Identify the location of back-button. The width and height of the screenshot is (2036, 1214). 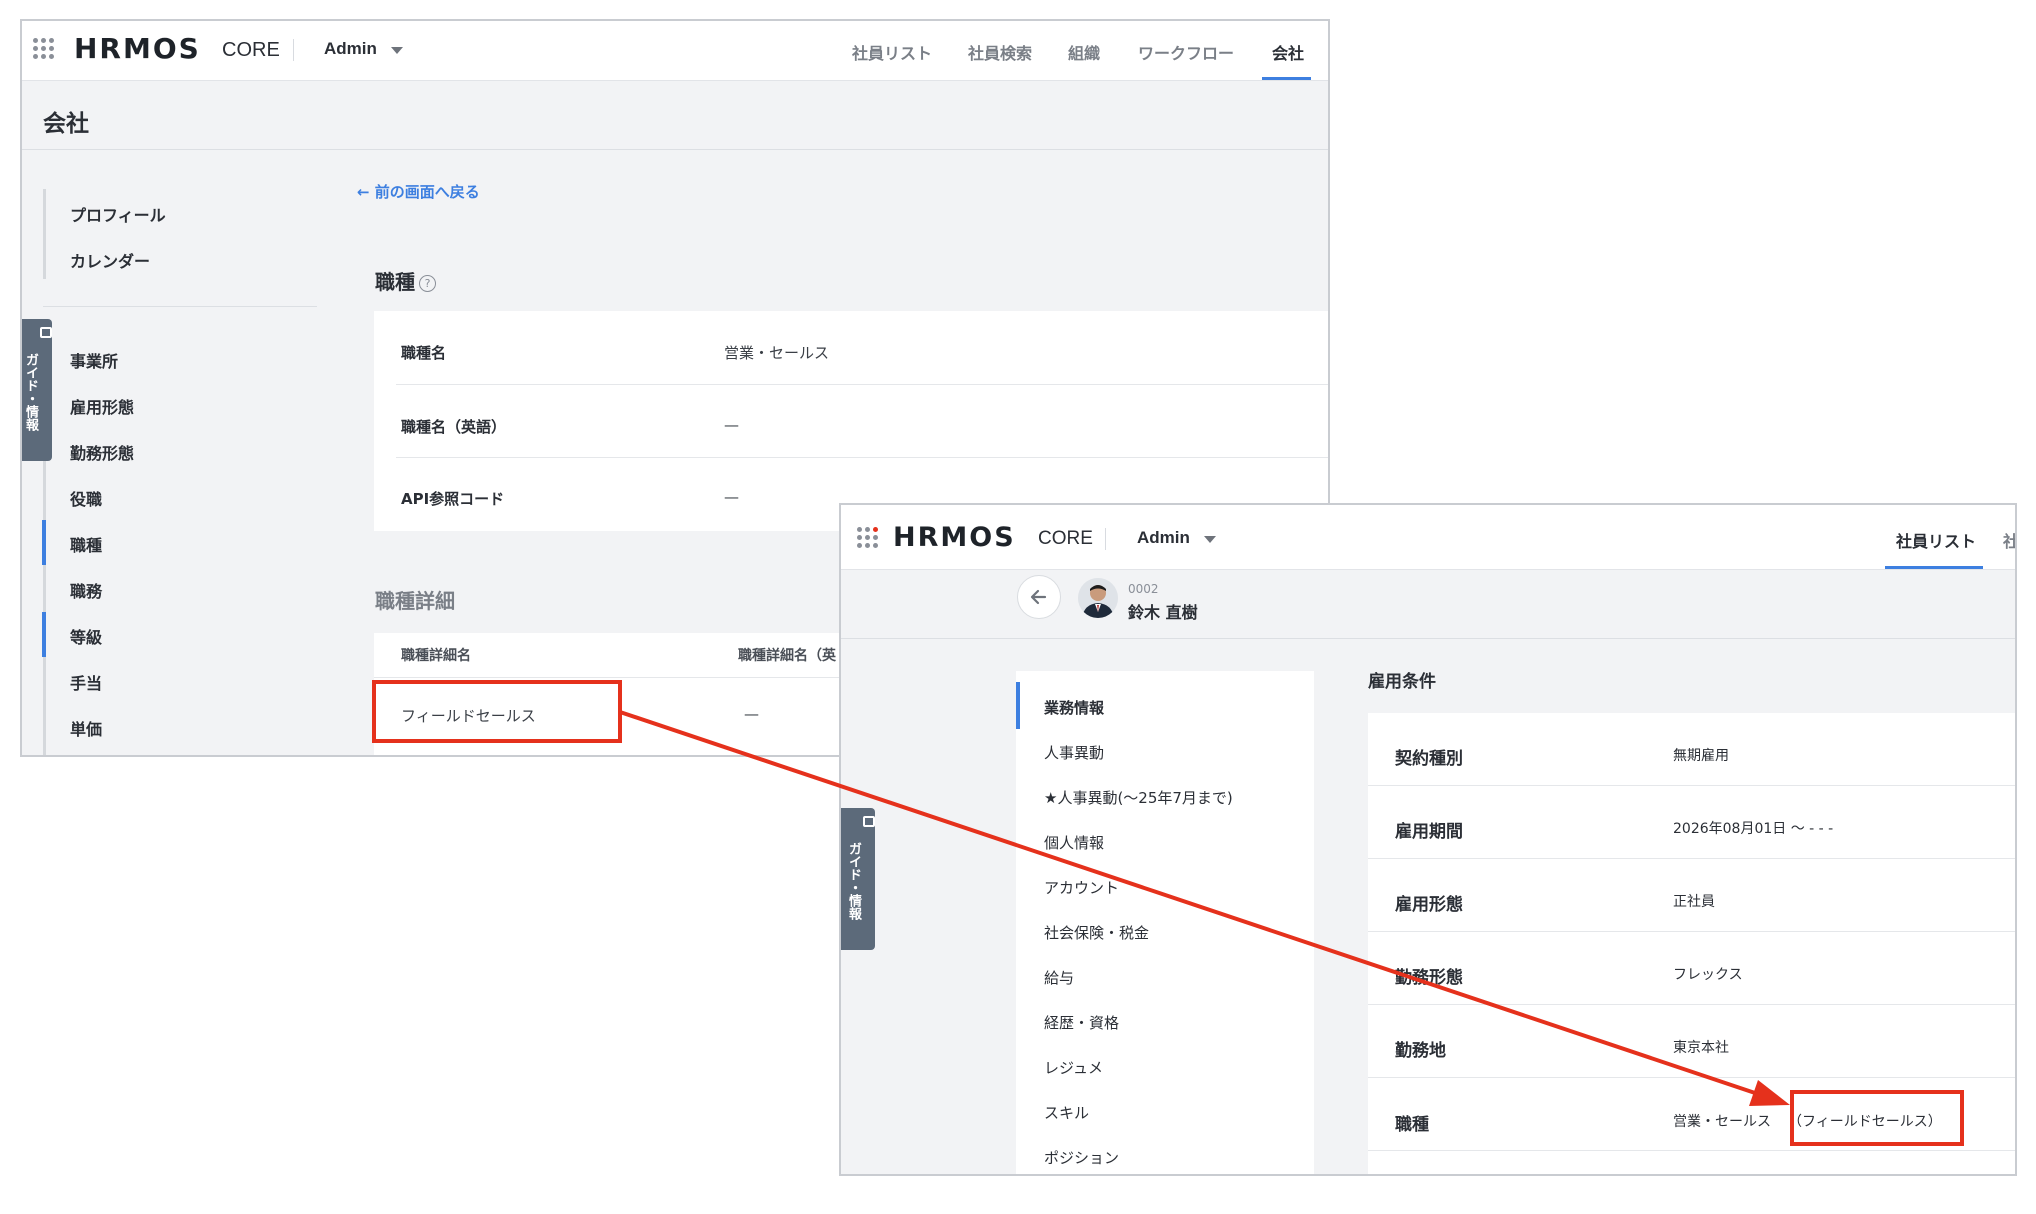
(1039, 597).